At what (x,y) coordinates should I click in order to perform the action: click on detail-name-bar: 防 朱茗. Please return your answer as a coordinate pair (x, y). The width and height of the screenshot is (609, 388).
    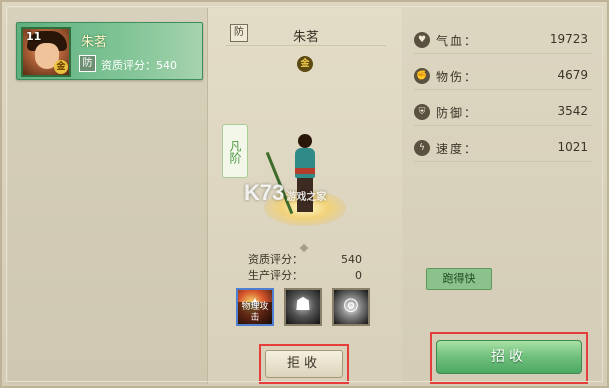
    Looking at the image, I should click on (306, 35).